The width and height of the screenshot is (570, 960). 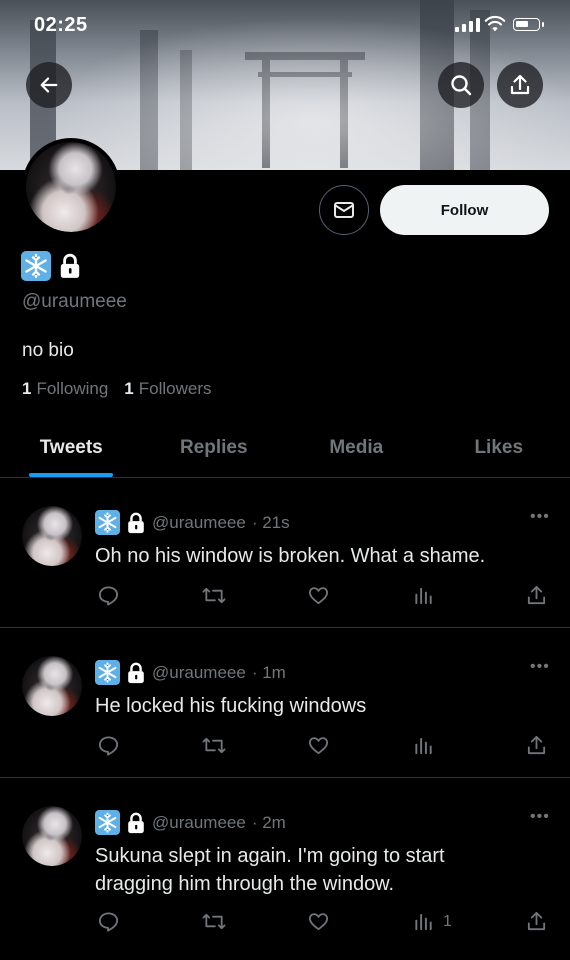 I want to click on share-profile-button, so click(x=520, y=85).